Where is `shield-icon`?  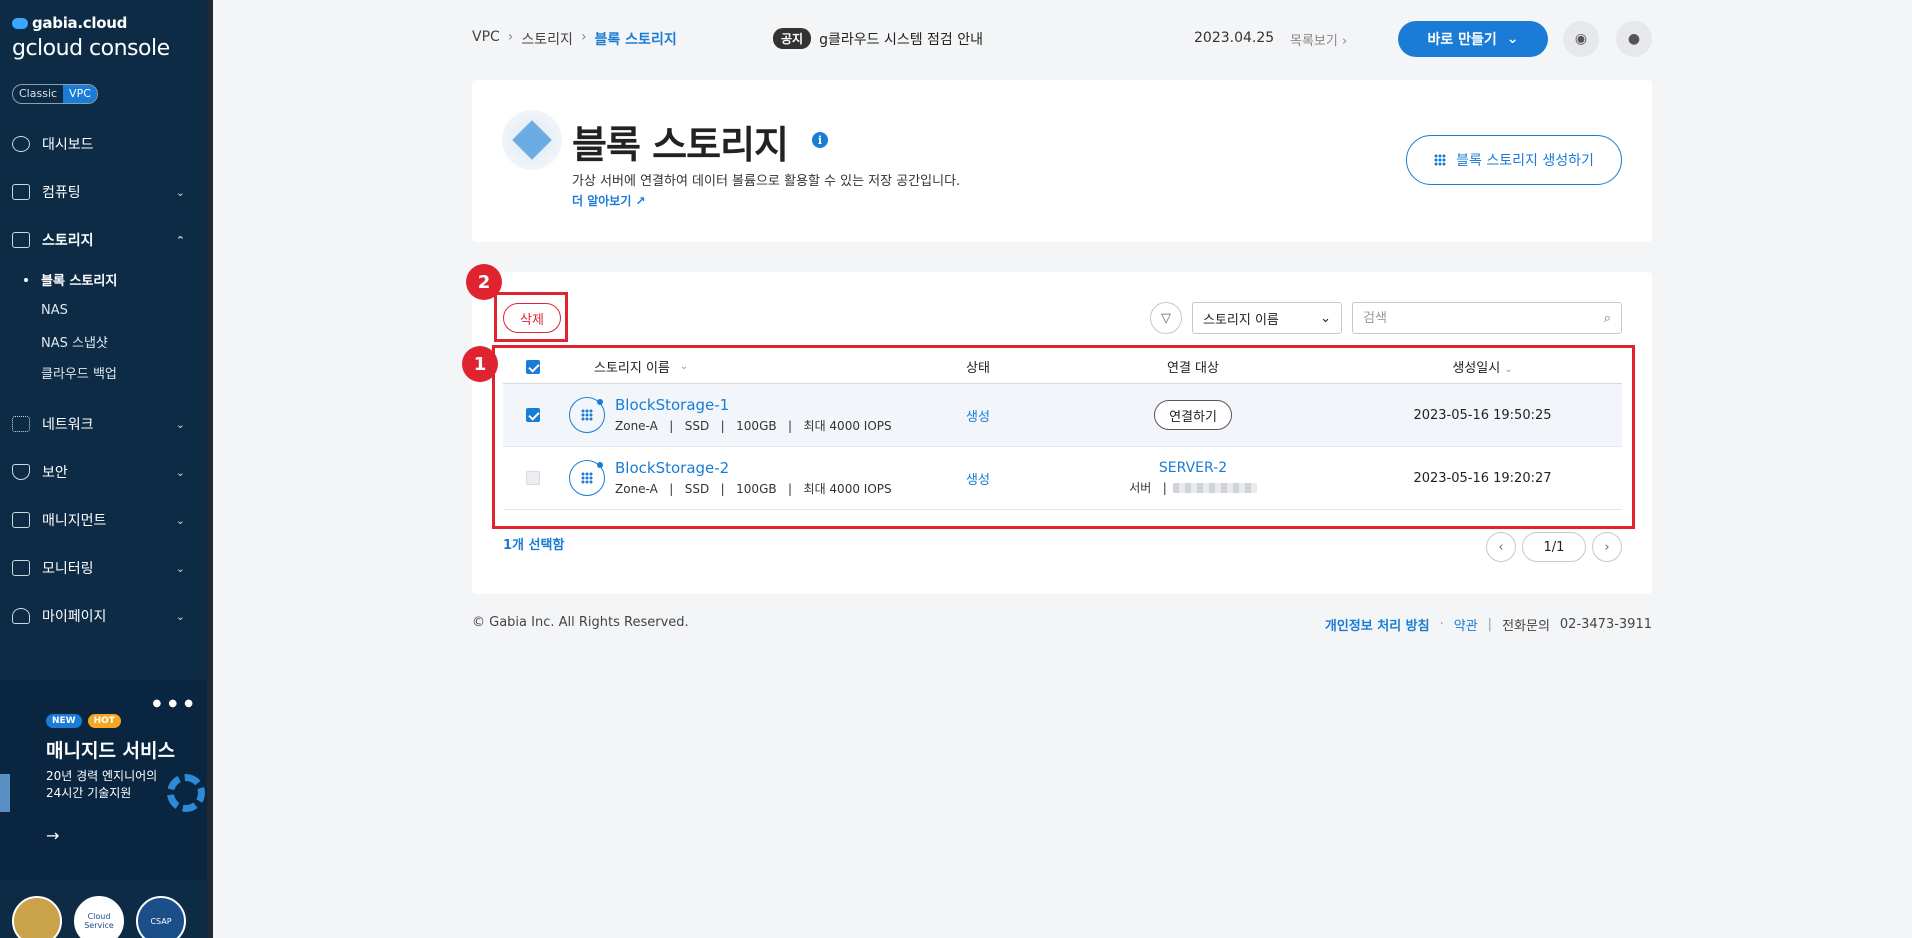 shield-icon is located at coordinates (21, 472).